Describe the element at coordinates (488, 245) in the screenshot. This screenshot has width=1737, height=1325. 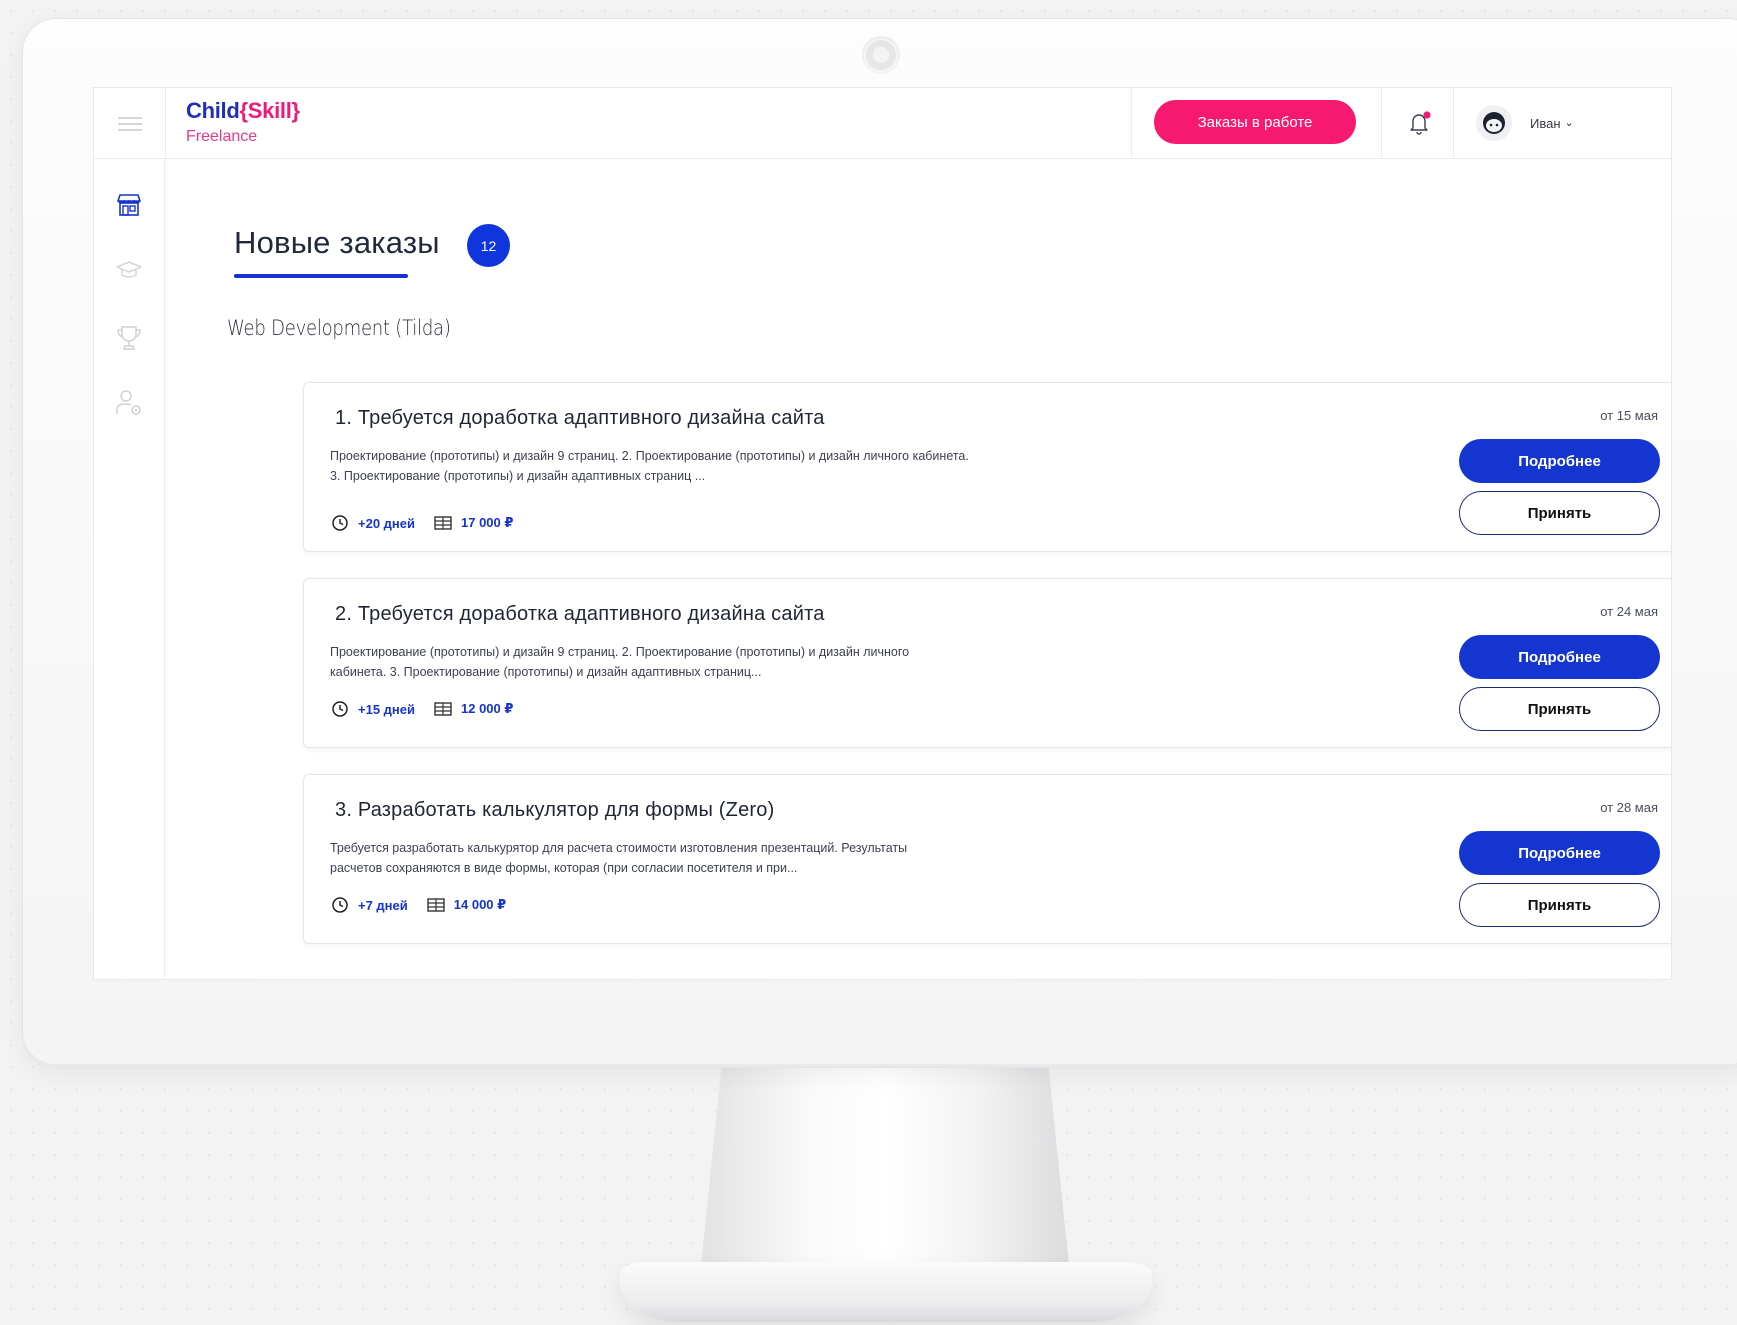
I see `orders-count-badge: 12` at that location.